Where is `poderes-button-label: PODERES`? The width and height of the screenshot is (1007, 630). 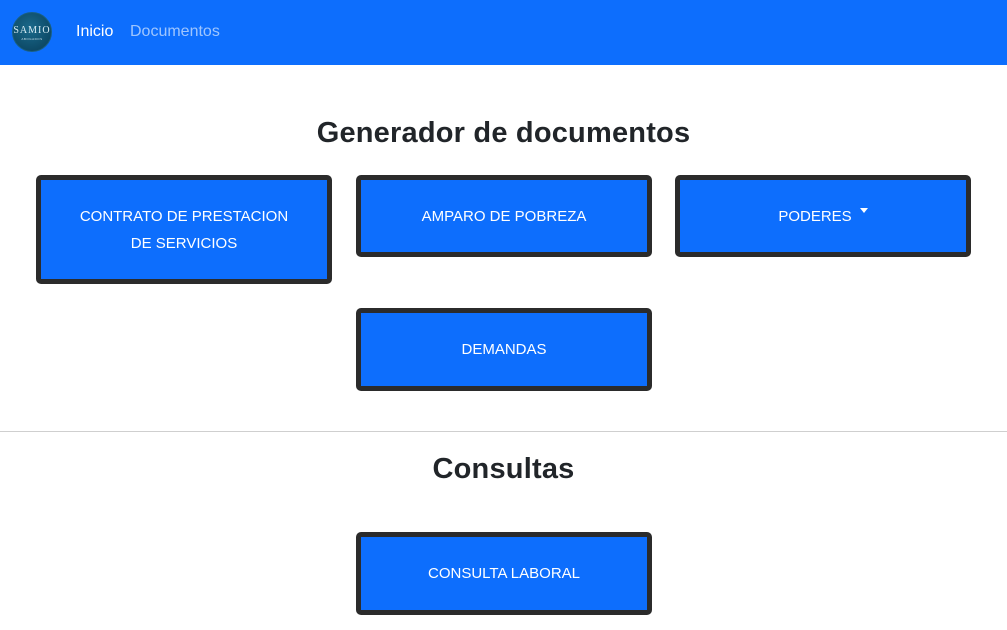
poderes-button-label: PODERES is located at coordinates (815, 216).